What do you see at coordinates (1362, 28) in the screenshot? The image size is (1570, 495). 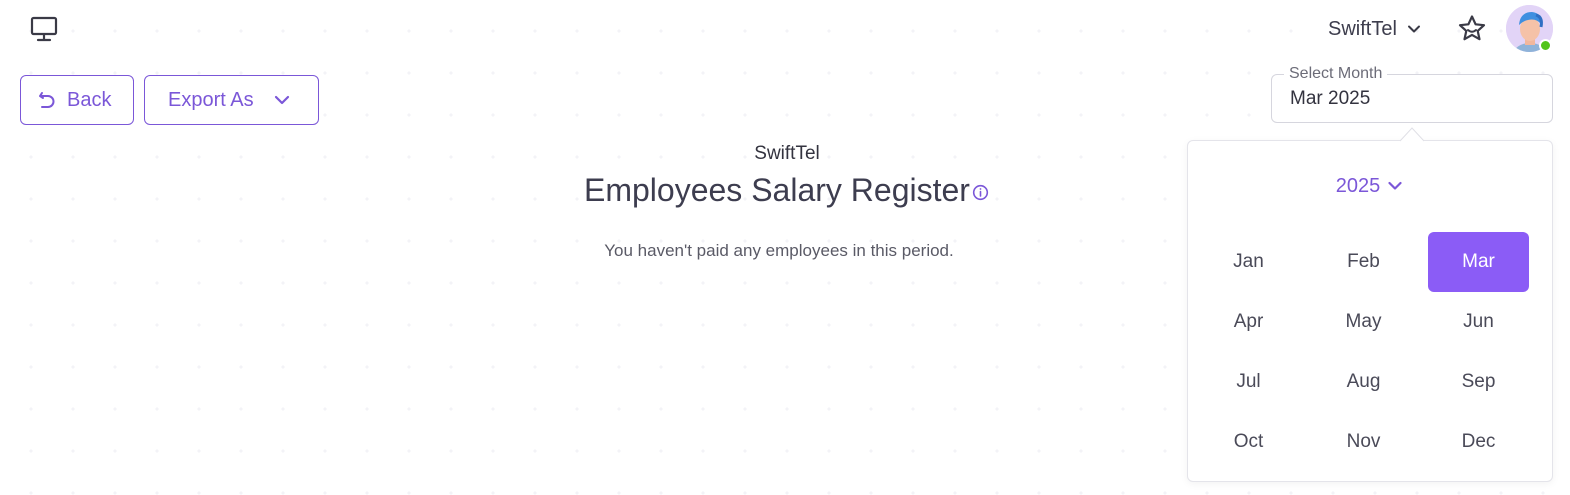 I see `company-switcher-label: SwiftTel` at bounding box center [1362, 28].